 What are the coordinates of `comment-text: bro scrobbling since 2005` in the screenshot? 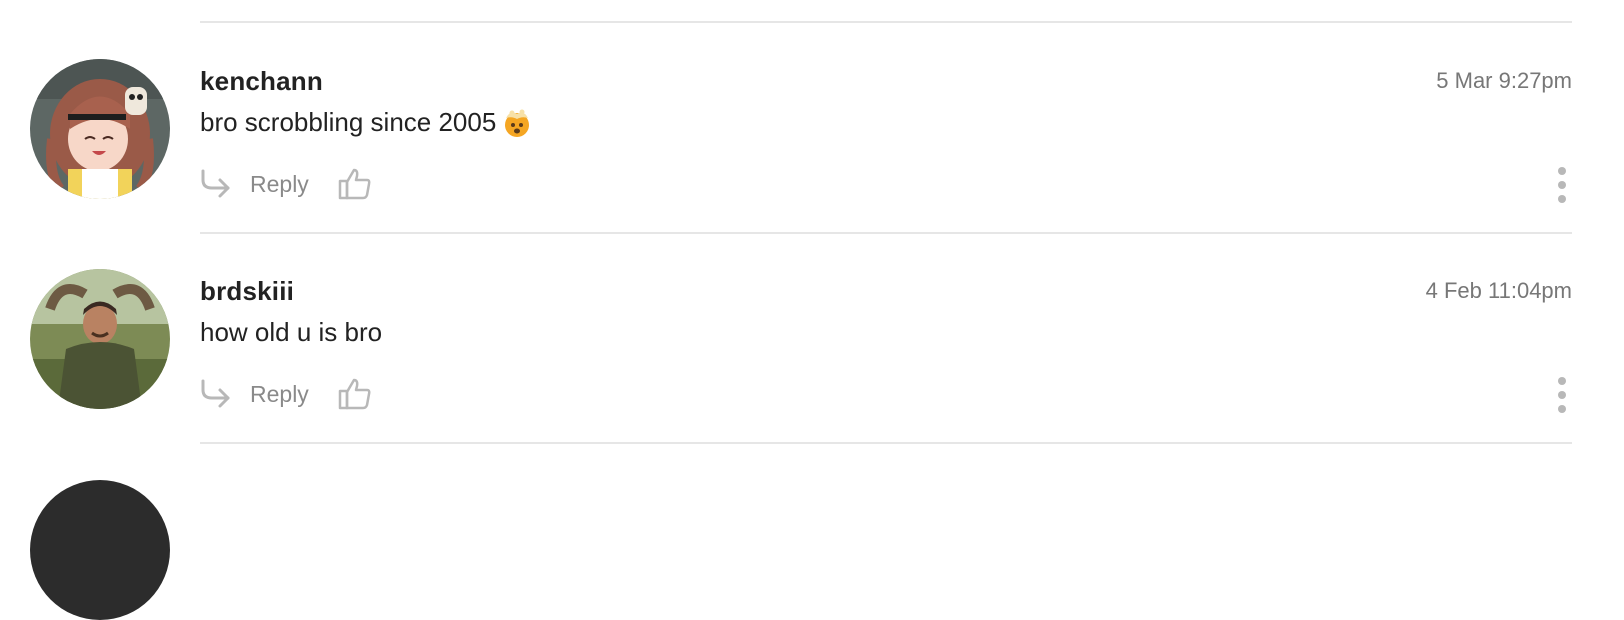 It's located at (348, 122).